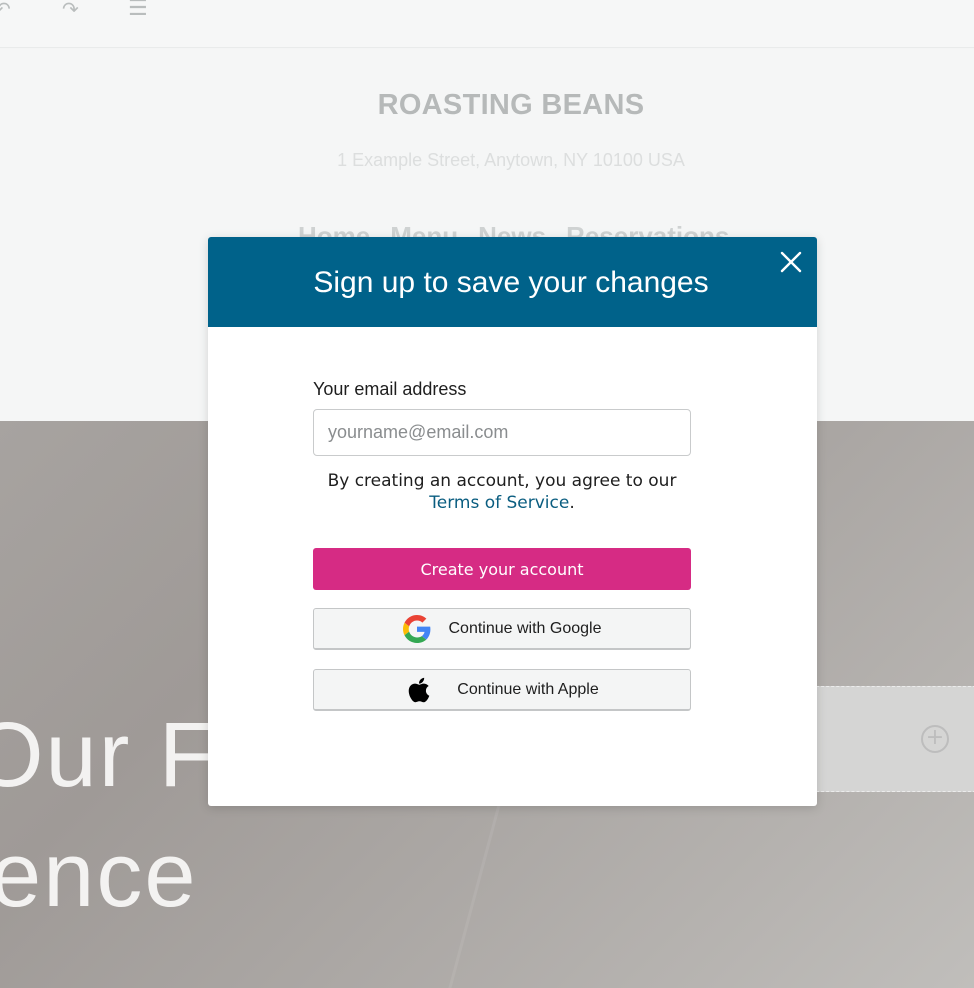 This screenshot has width=974, height=988. I want to click on close-button, so click(791, 262).